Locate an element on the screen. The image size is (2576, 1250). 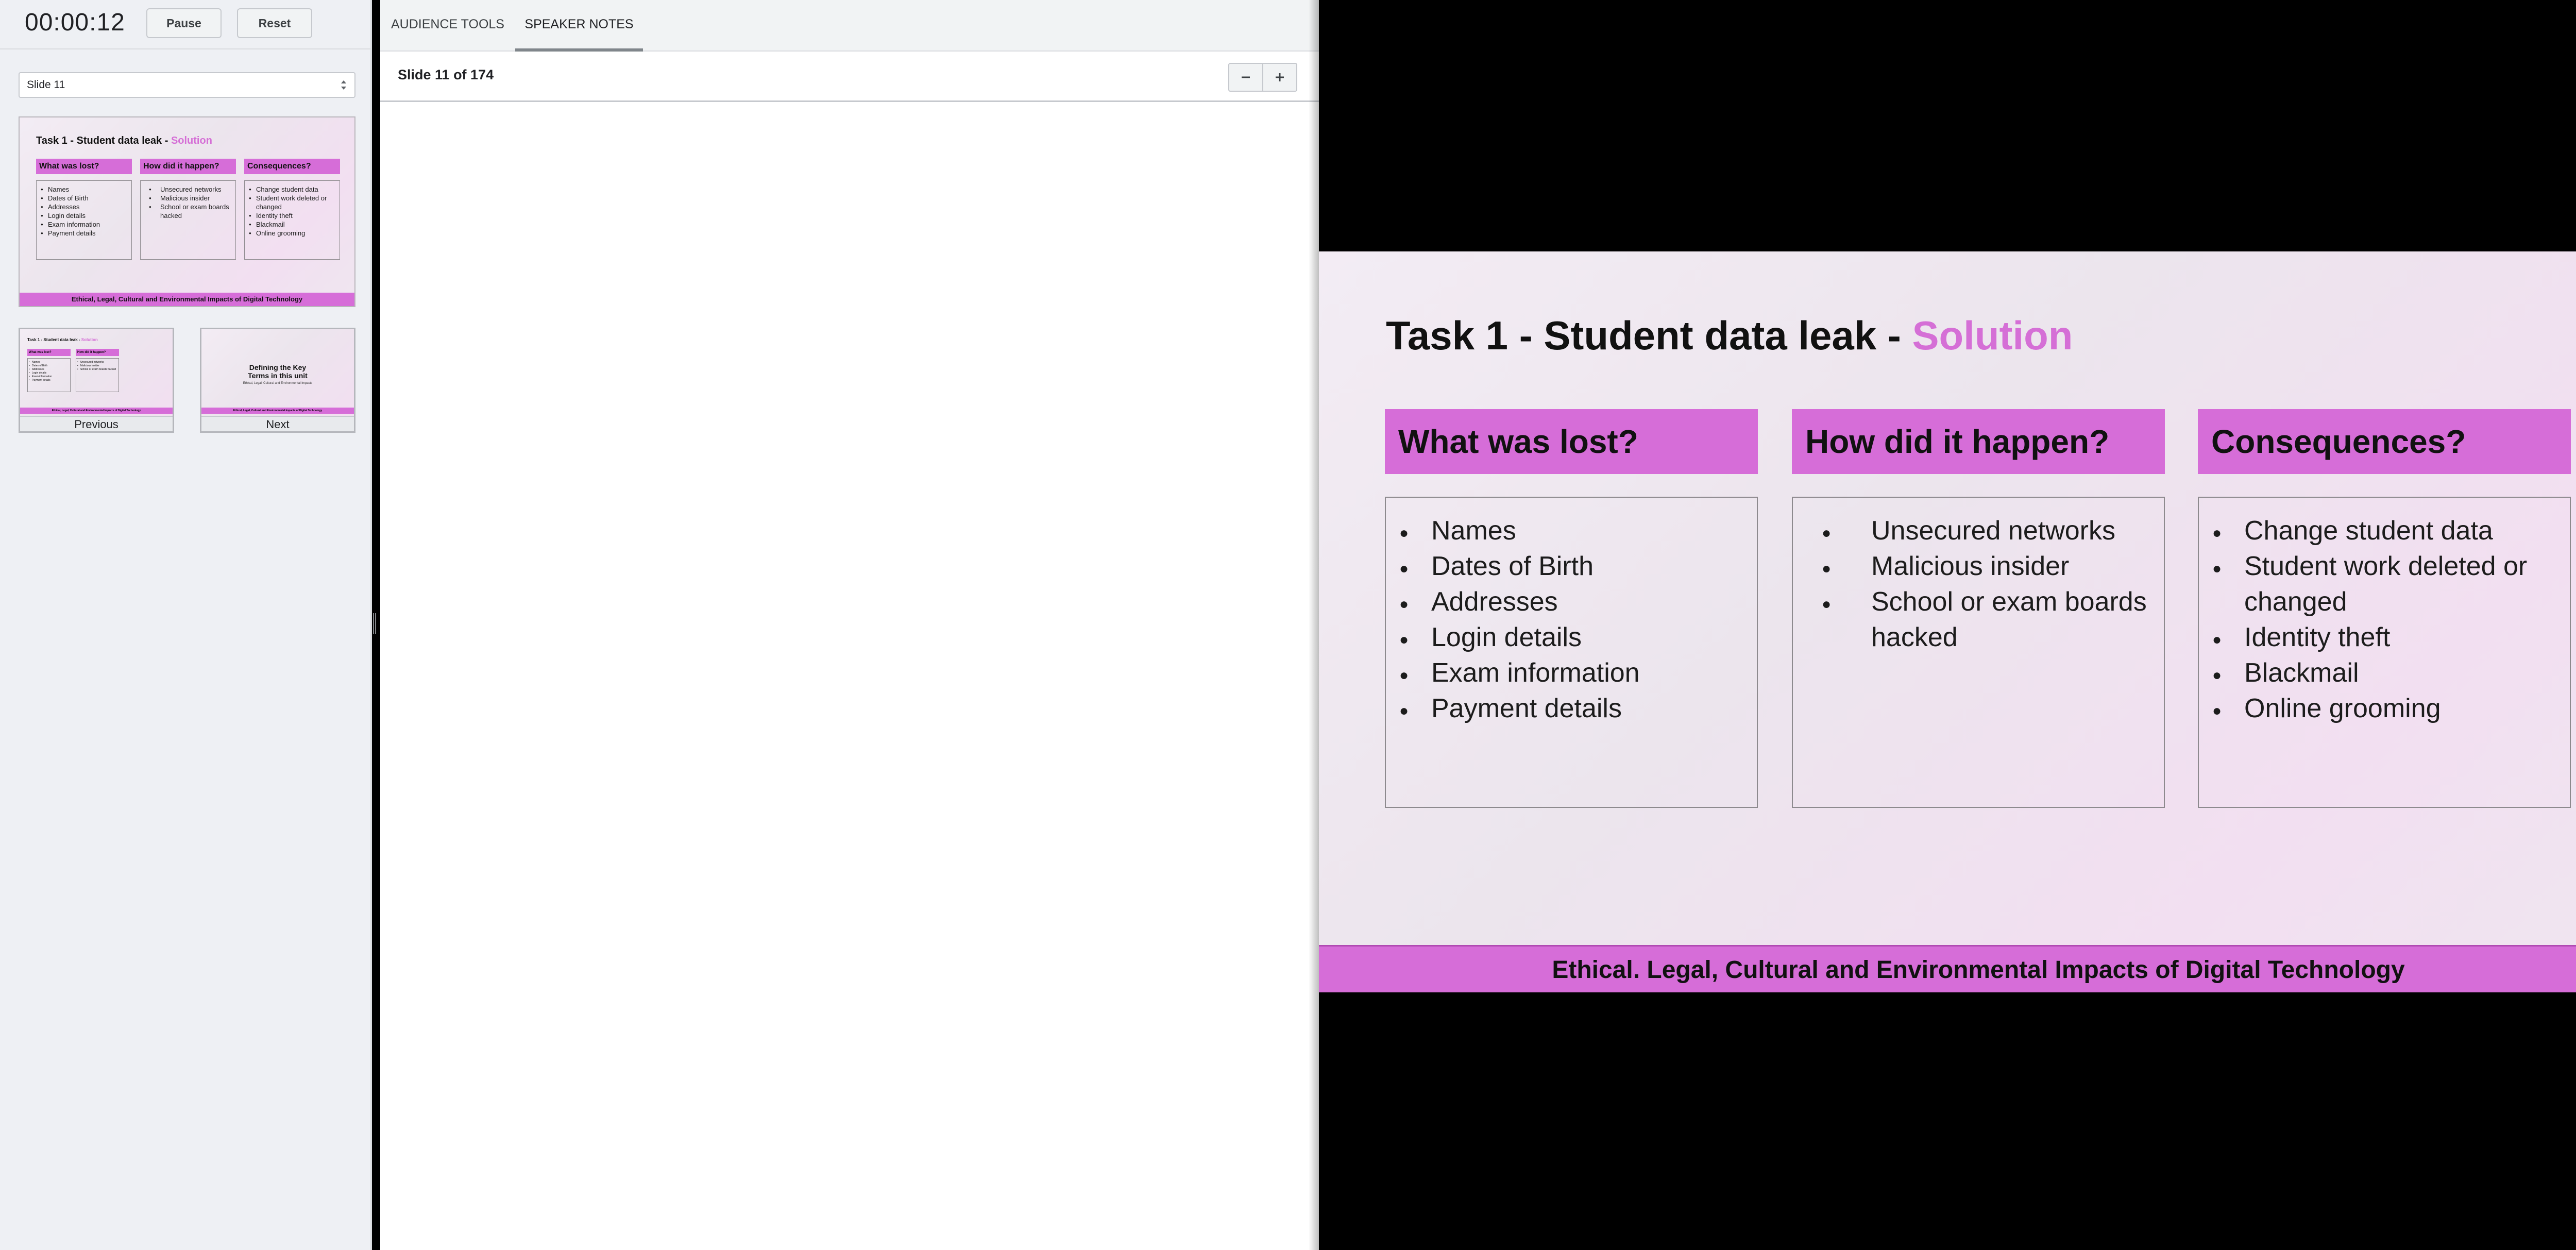
tab-speaker-notes: SPEAKER NOTES is located at coordinates (579, 26).